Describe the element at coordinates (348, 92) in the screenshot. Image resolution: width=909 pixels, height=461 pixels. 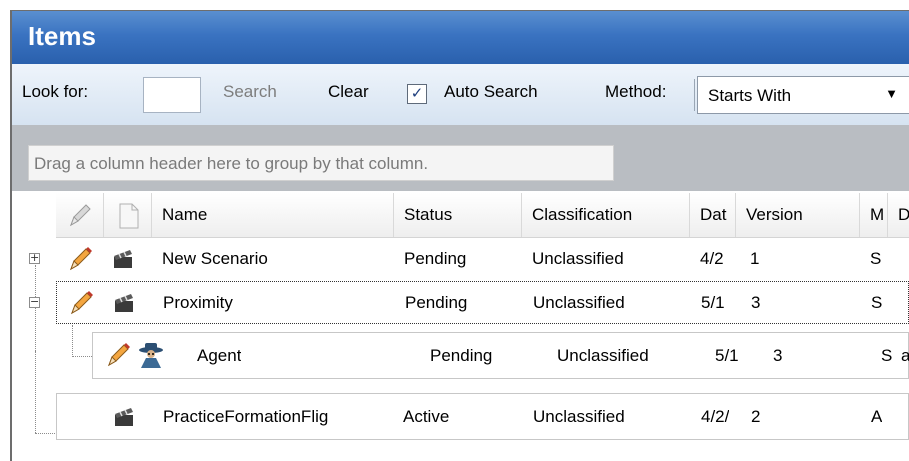
I see `clear-button: Clear` at that location.